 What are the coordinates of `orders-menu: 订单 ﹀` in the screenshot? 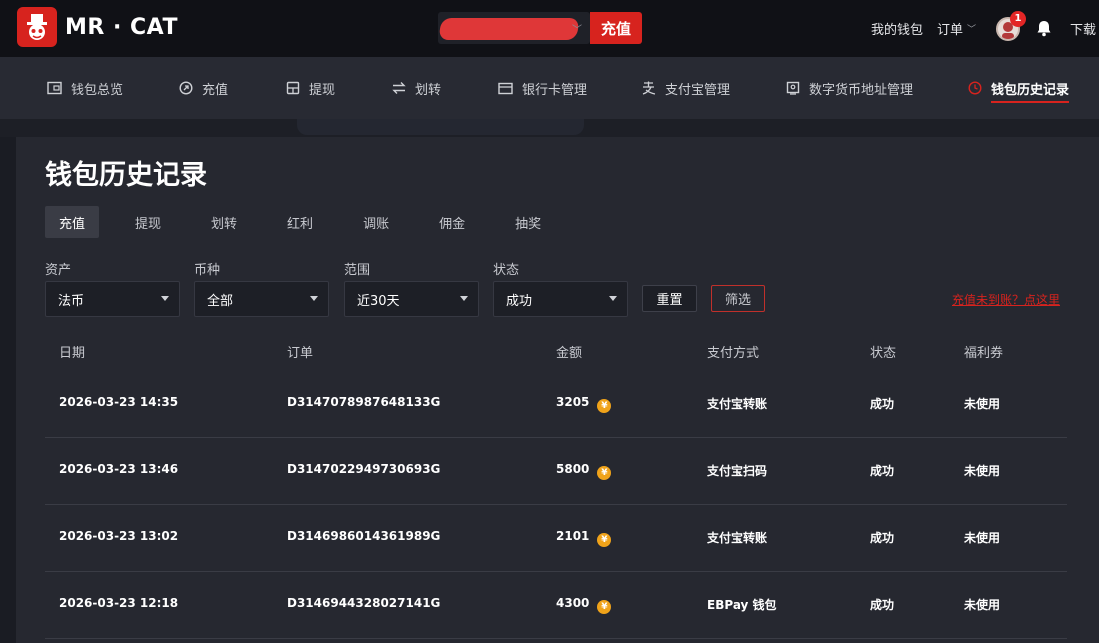 It's located at (956, 28).